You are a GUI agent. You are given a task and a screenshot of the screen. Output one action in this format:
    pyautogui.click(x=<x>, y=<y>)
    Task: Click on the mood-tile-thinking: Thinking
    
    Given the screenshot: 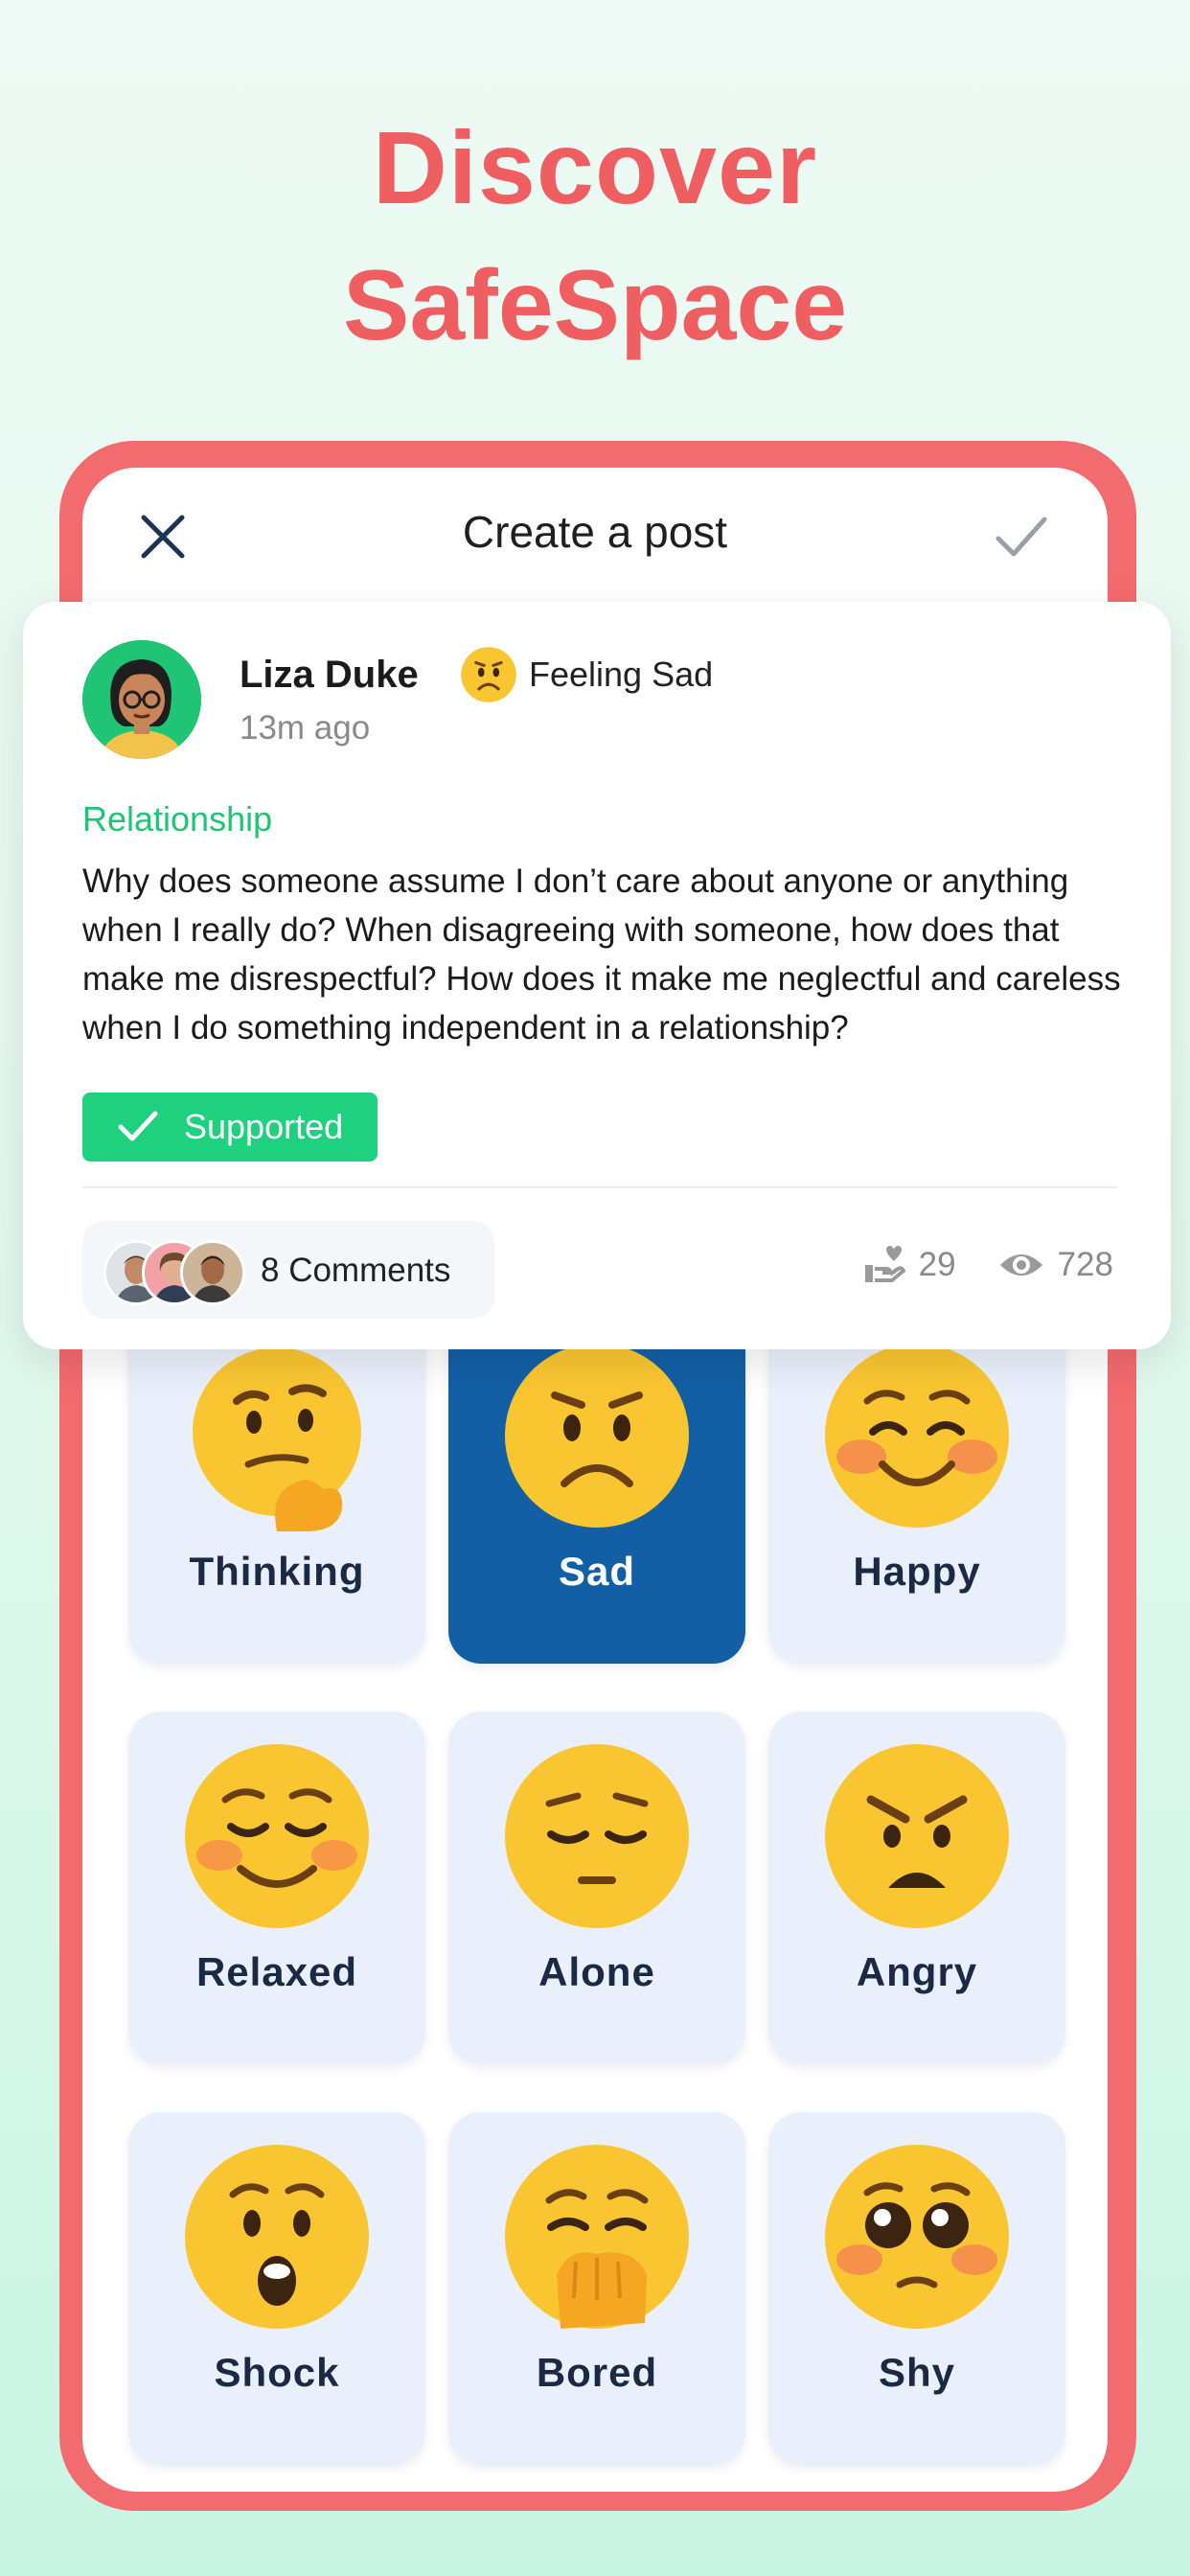 What is the action you would take?
    pyautogui.click(x=277, y=1487)
    